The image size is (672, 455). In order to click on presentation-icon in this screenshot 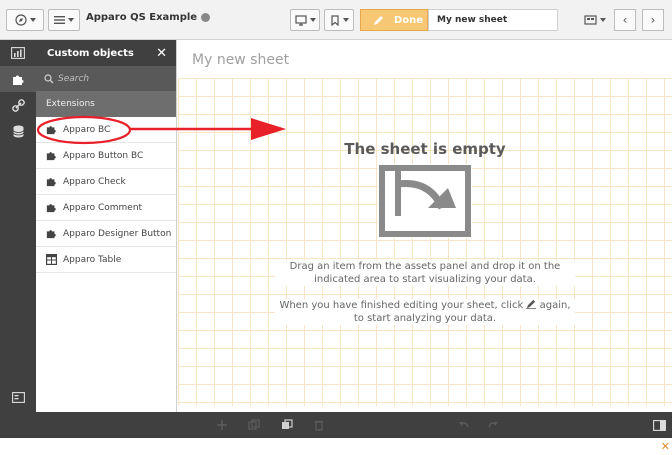, I will do `click(300, 20)`.